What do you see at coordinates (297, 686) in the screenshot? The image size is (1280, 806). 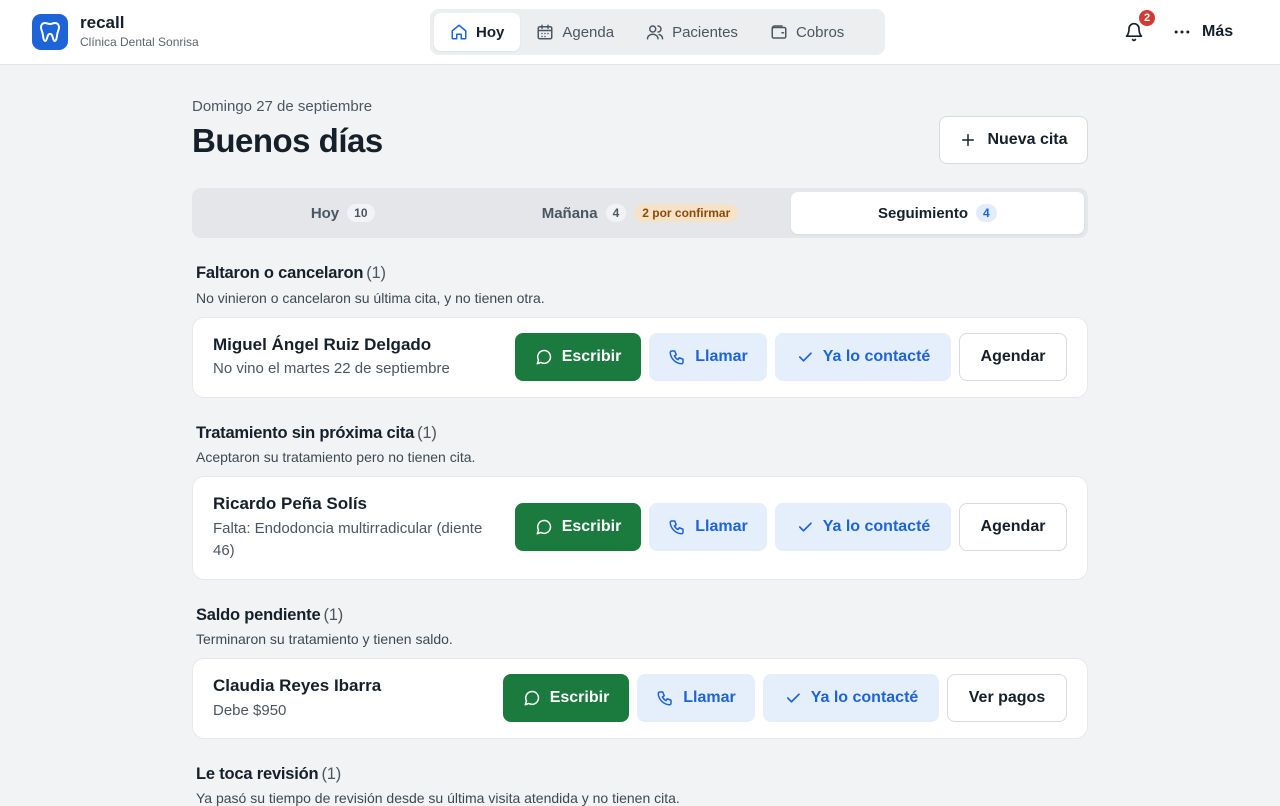 I see `patient-name: Claudia Reyes Ibarra` at bounding box center [297, 686].